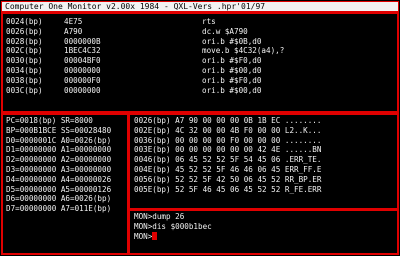 The width and height of the screenshot is (400, 256). Describe the element at coordinates (243, 51) in the screenshot. I see `disasm-instruction: move.b $4C32(a4),?` at that location.